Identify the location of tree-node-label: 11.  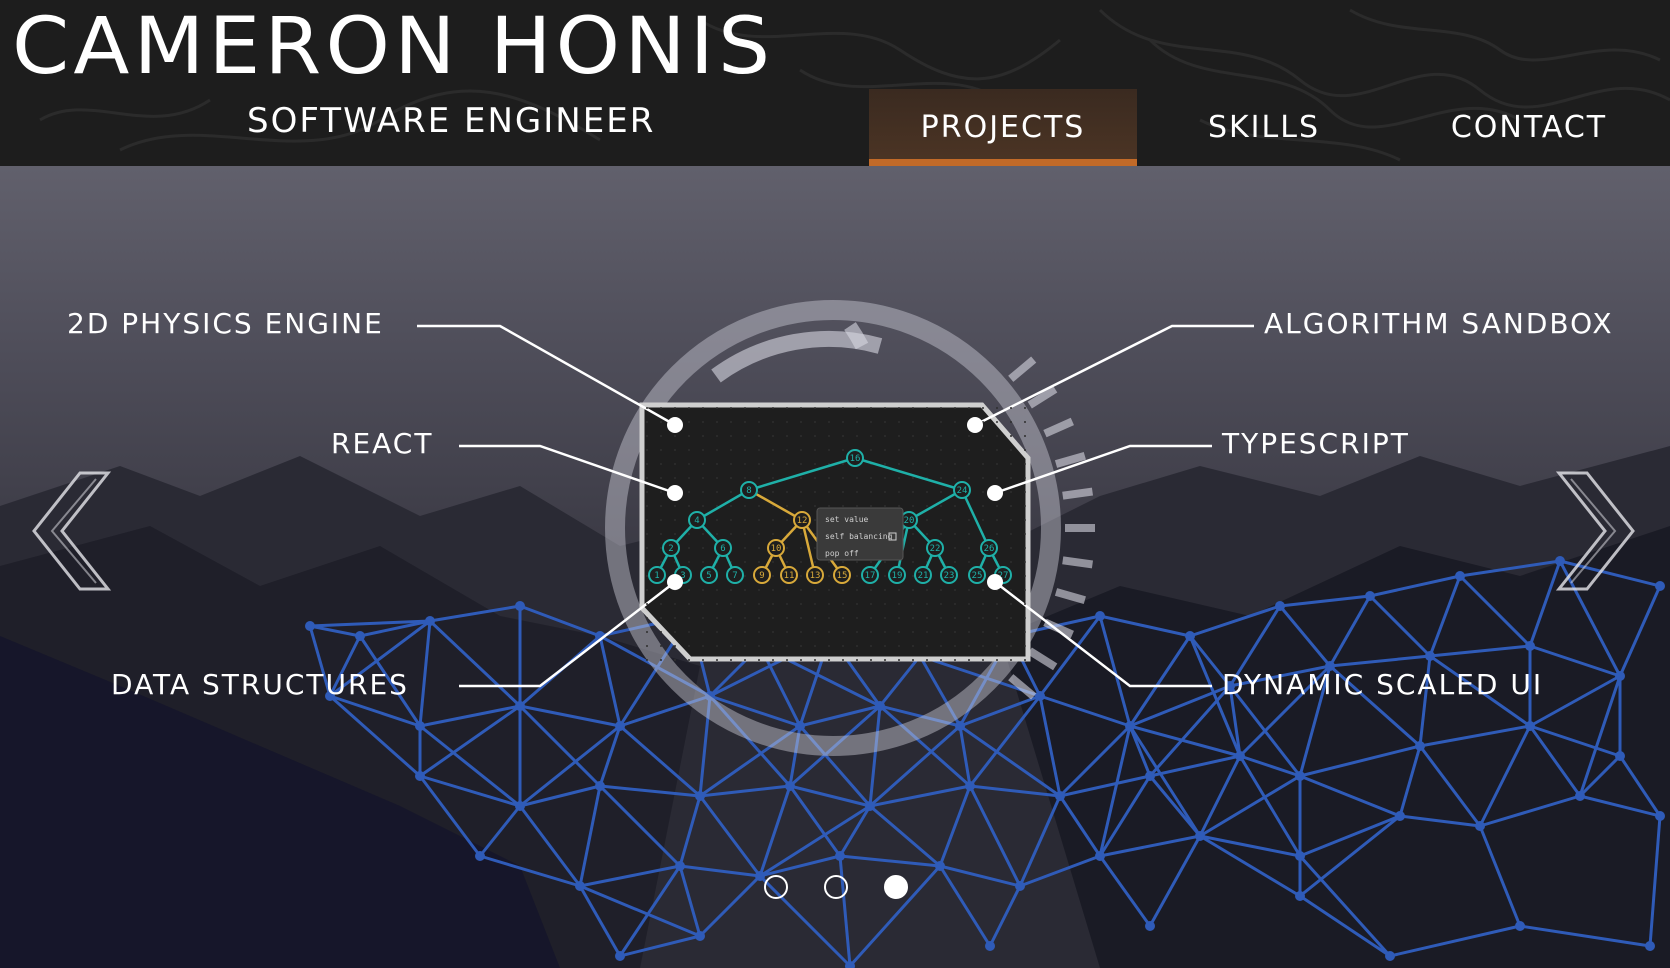
(789, 576).